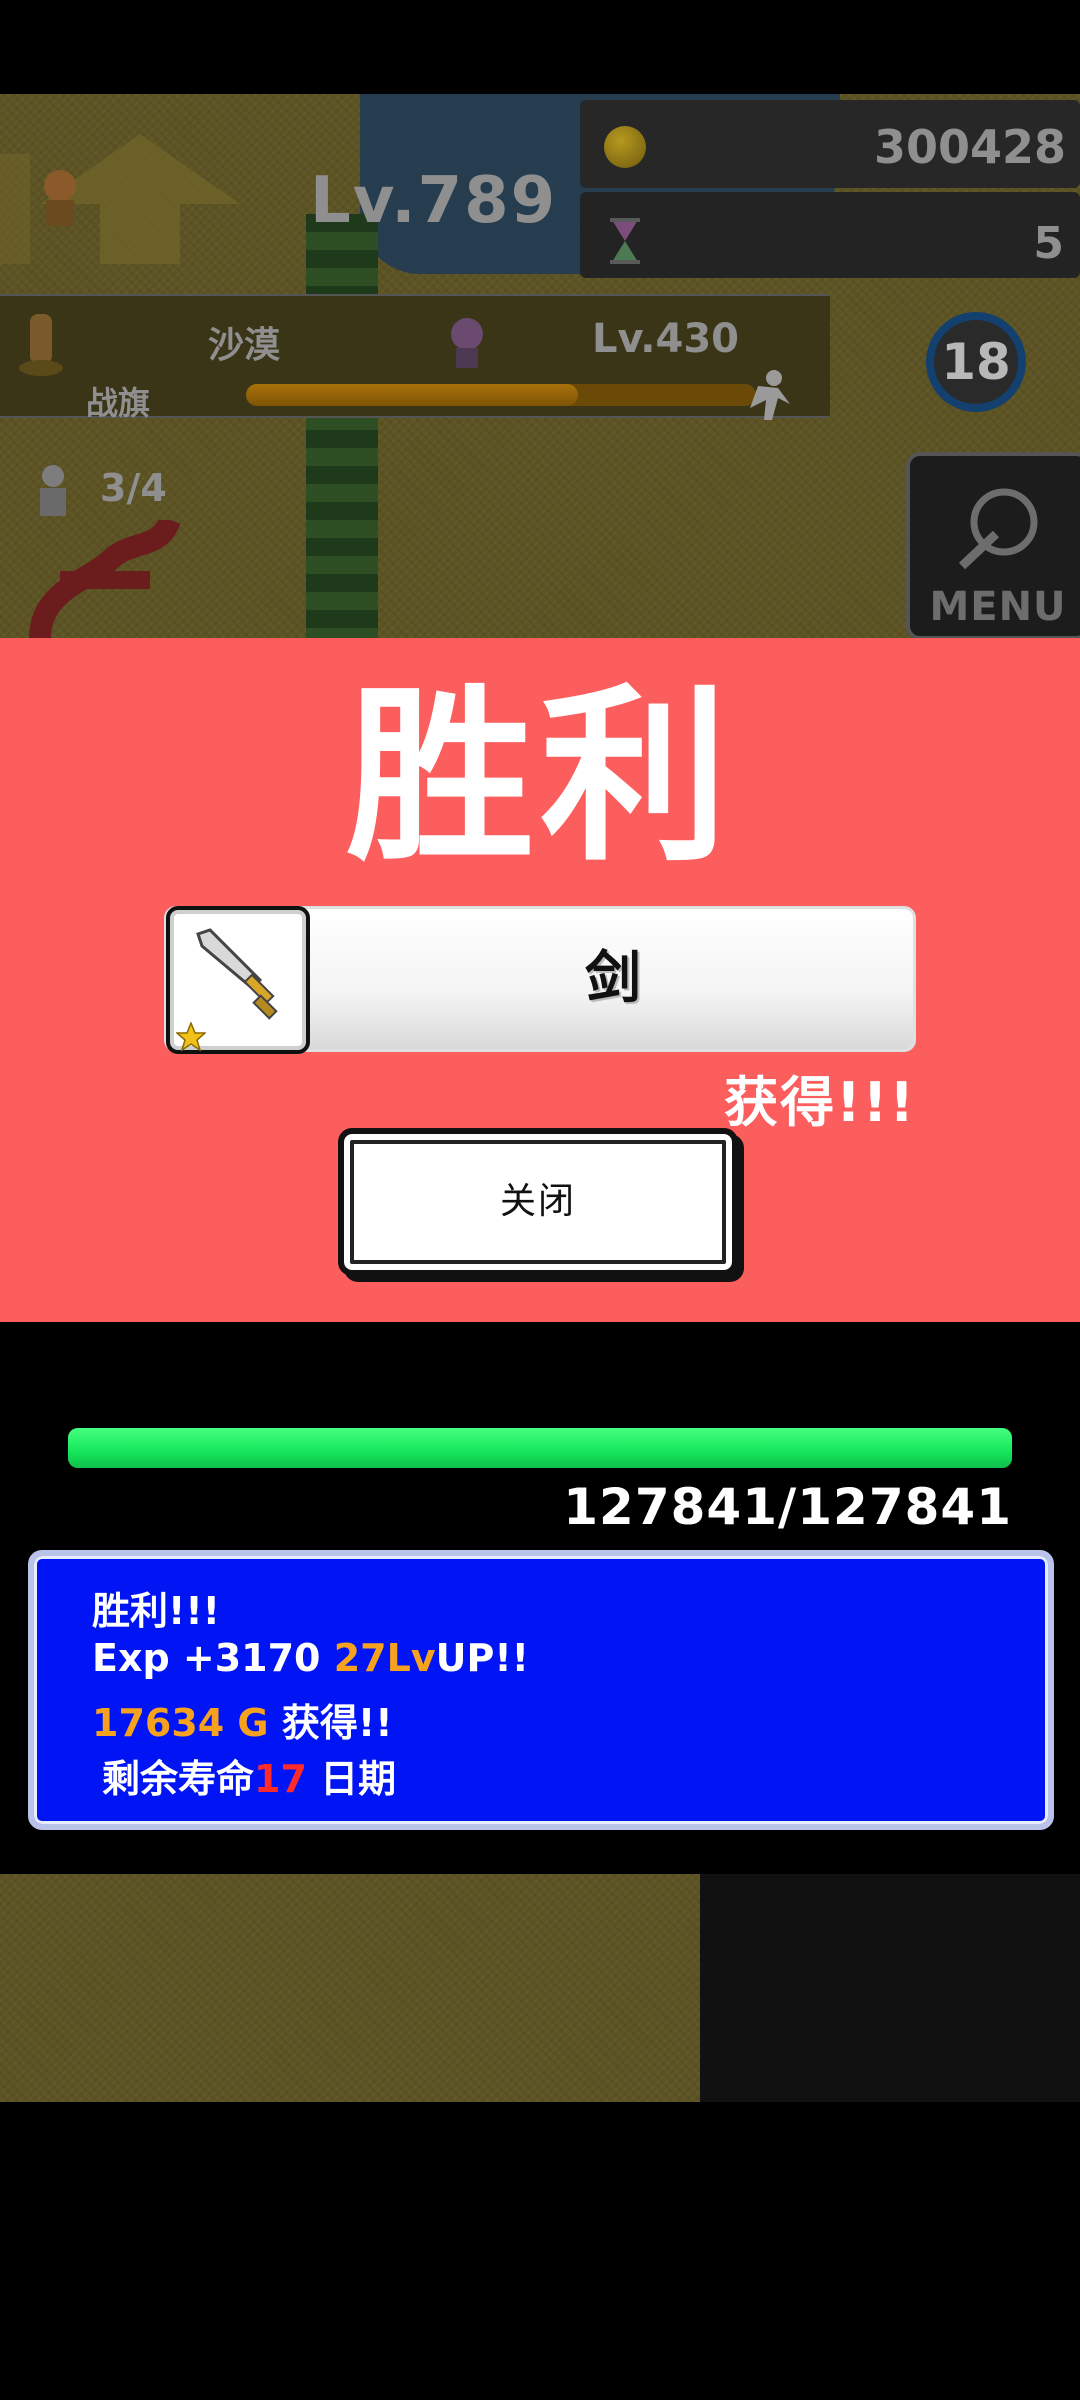  I want to click on log-levelup-text: UP!!, so click(482, 1658).